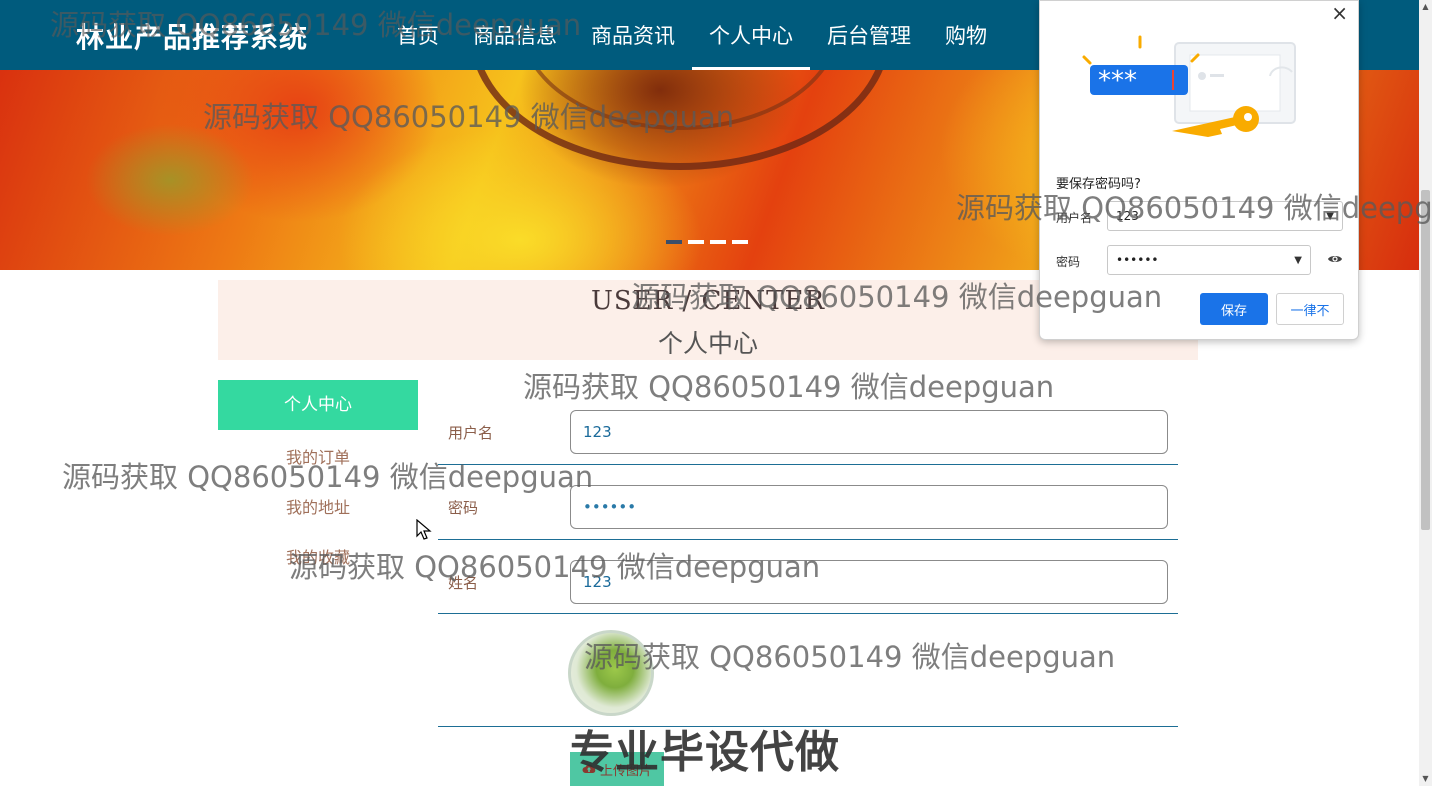  What do you see at coordinates (1098, 184) in the screenshot?
I see `dialog-title: 要保存密码吗?` at bounding box center [1098, 184].